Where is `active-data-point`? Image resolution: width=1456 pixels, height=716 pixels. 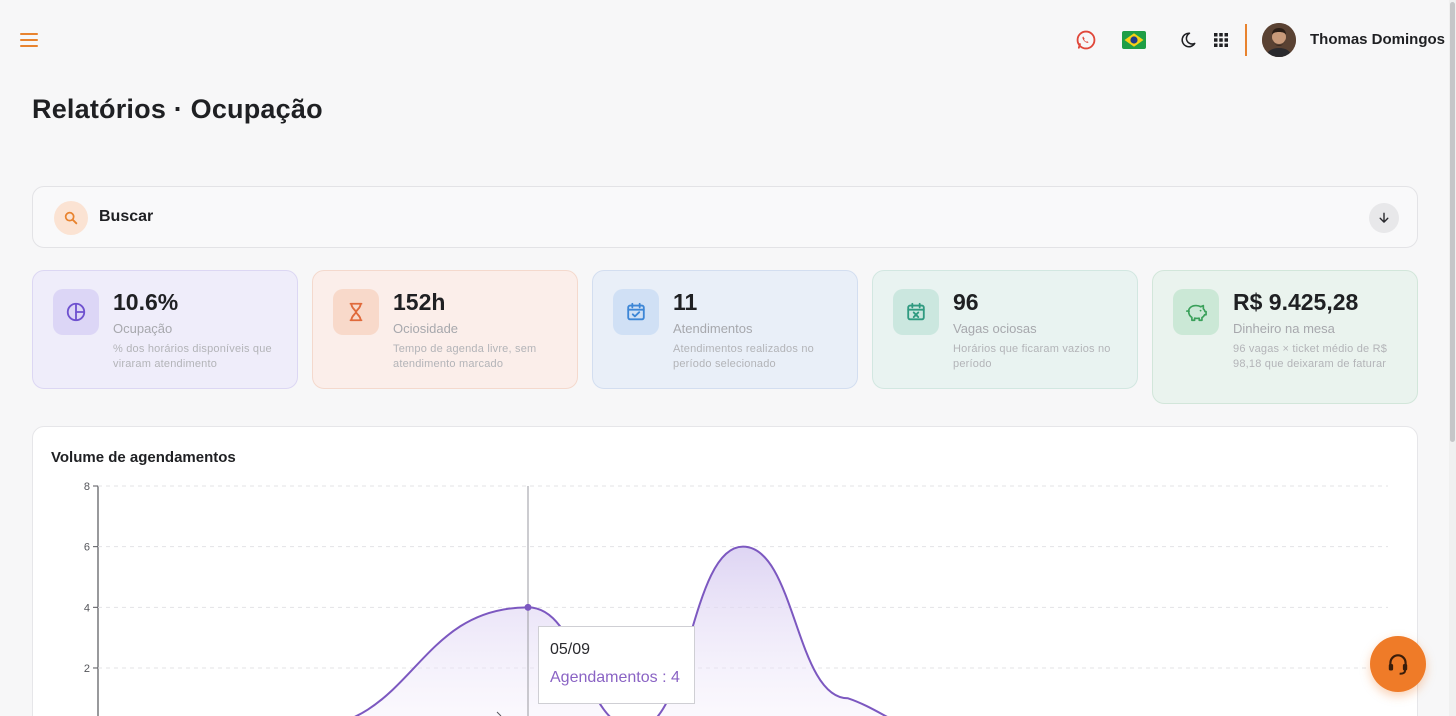 active-data-point is located at coordinates (528, 607).